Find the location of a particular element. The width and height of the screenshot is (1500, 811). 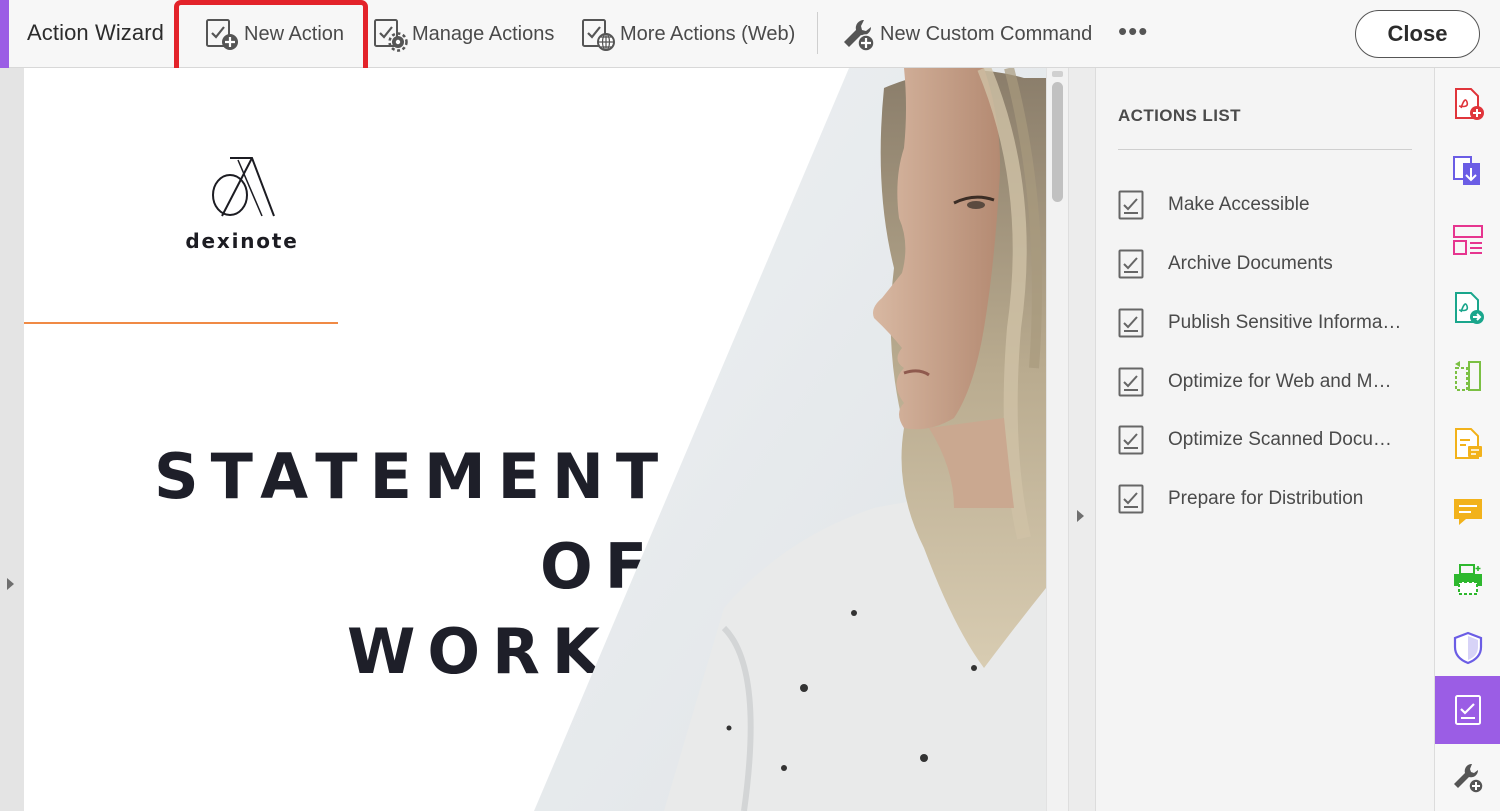

fill-sign-icon is located at coordinates (1468, 443).